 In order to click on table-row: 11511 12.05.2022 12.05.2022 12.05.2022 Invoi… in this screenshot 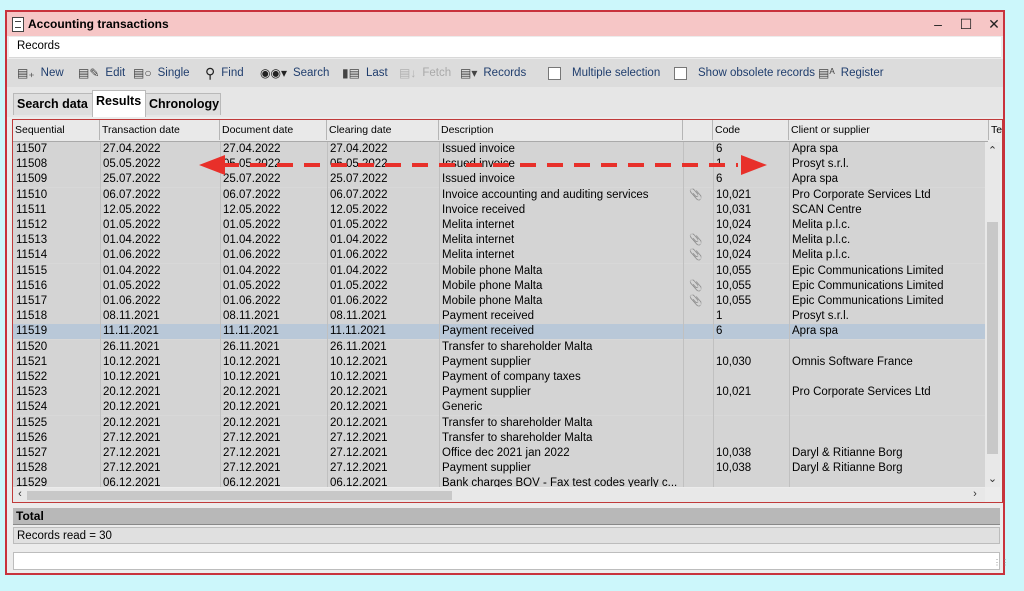, I will do `click(499, 210)`.